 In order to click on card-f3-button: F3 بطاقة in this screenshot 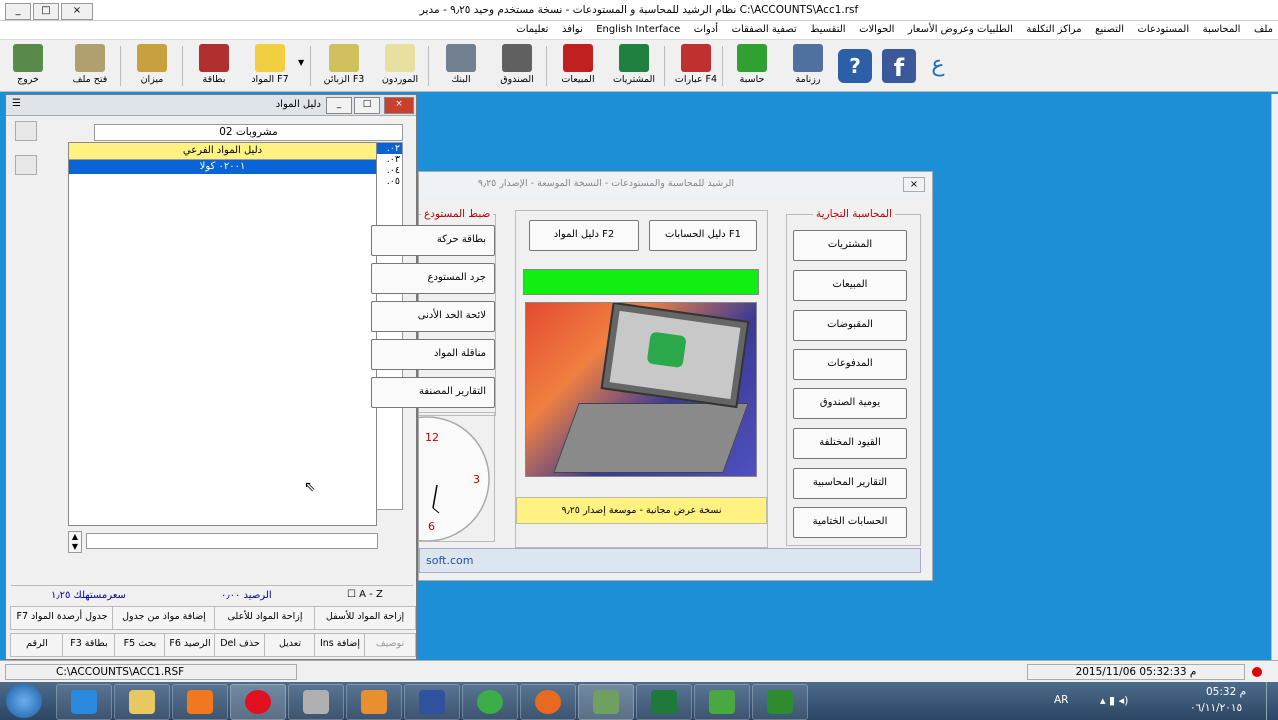, I will do `click(89, 645)`.